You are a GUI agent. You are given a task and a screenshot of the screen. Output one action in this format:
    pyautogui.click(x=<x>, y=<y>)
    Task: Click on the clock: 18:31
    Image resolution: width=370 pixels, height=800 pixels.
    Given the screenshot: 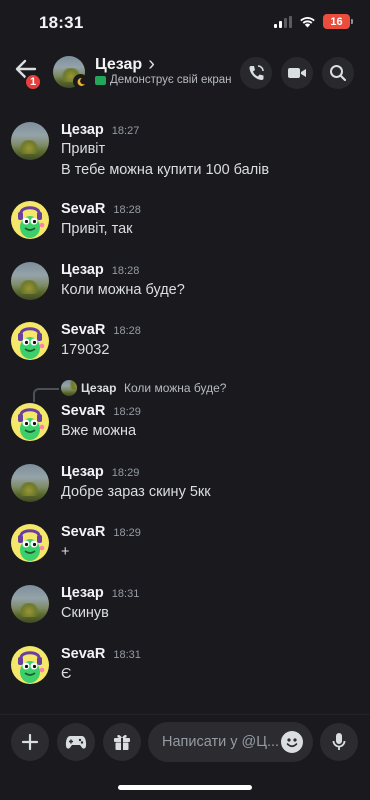 What is the action you would take?
    pyautogui.click(x=61, y=22)
    